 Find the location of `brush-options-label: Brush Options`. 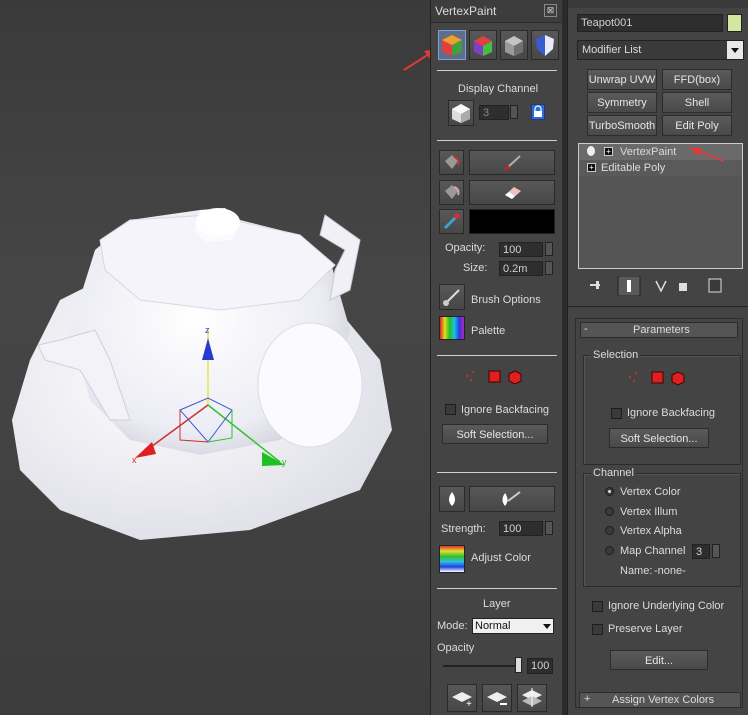

brush-options-label: Brush Options is located at coordinates (506, 300).